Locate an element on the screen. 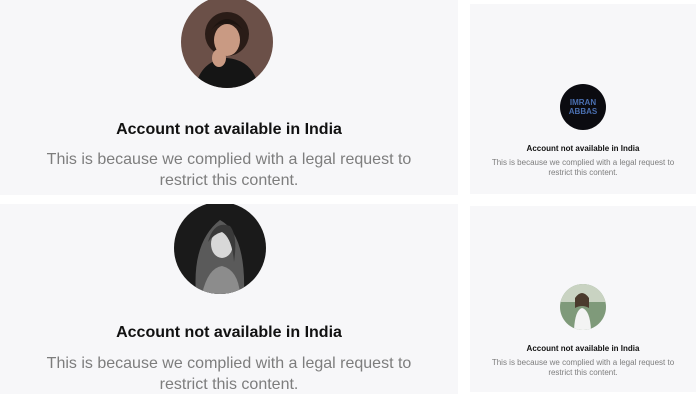 The image size is (700, 400). profile-avatar: IMRAN ABBAS is located at coordinates (583, 107).